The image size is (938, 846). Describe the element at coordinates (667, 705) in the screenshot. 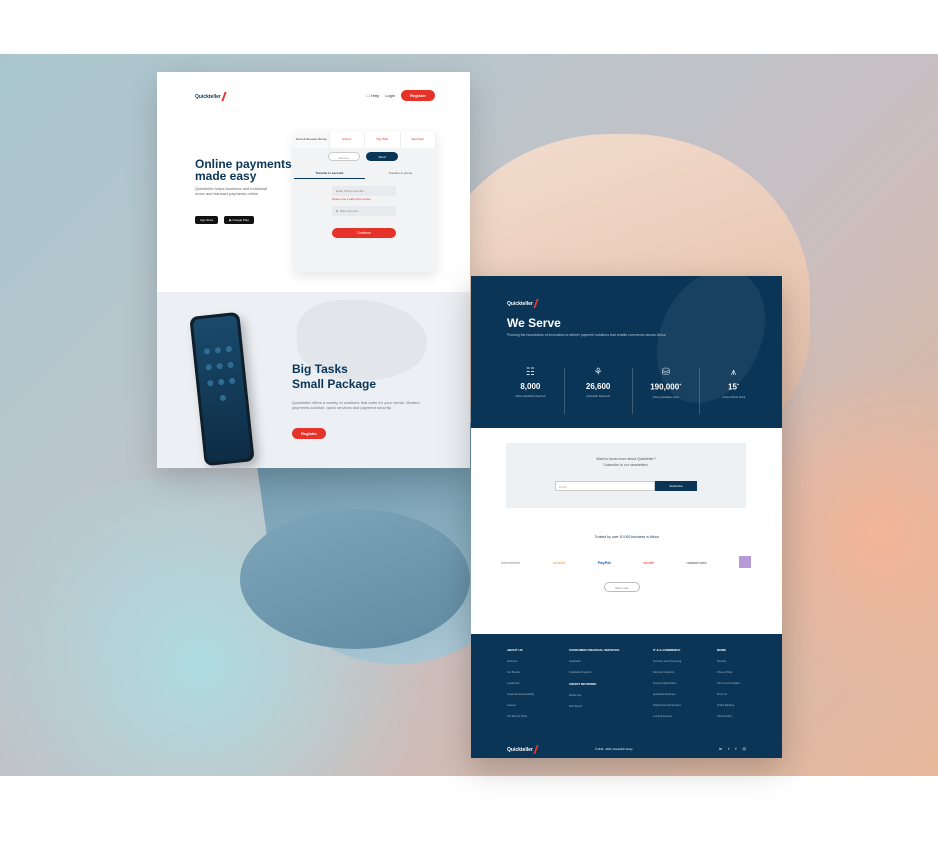

I see `footer-link: Digital Financial Services` at that location.